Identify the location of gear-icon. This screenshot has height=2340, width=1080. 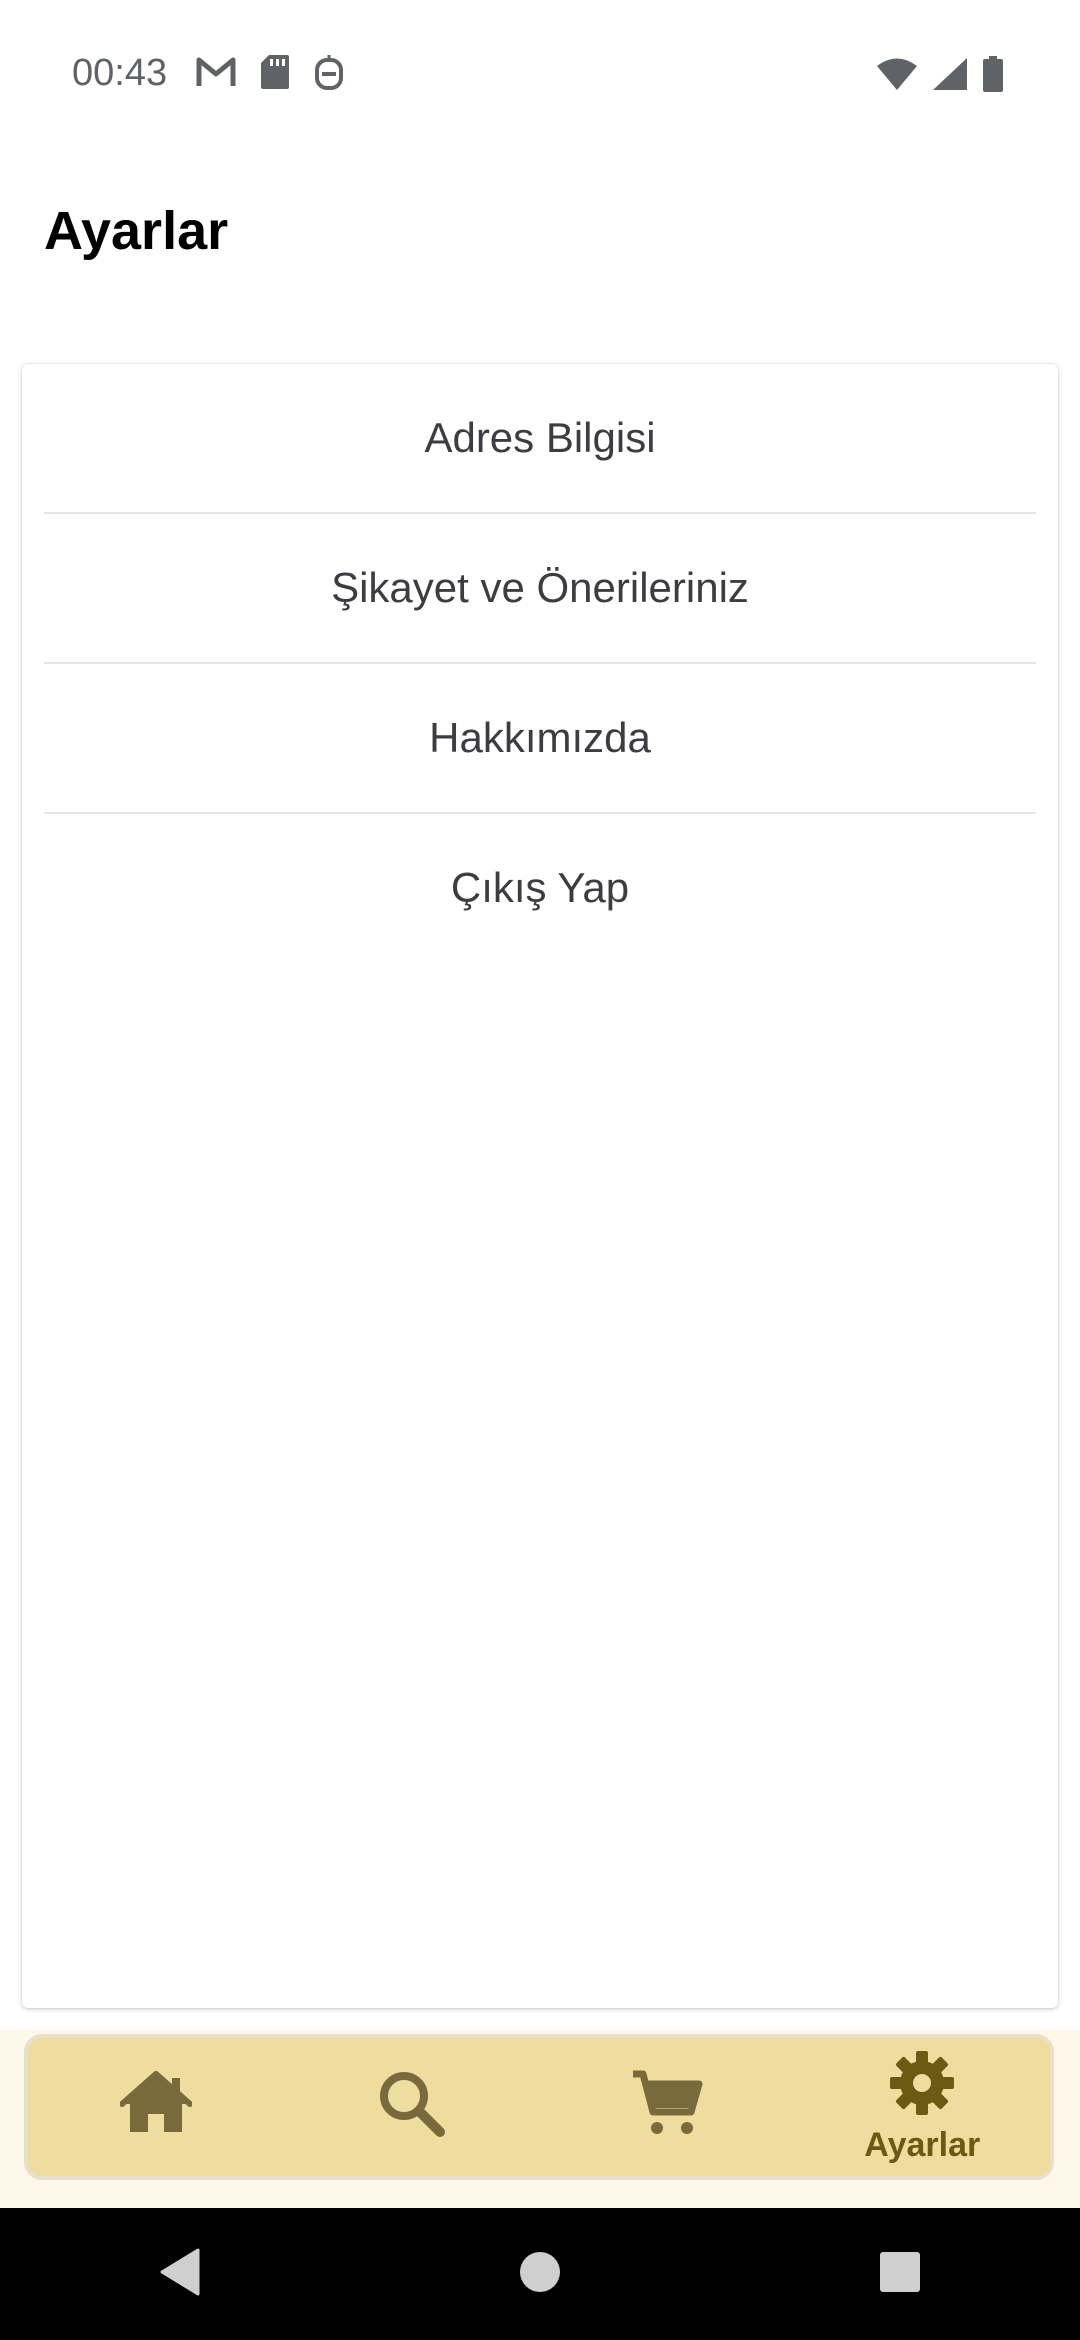
(922, 2085).